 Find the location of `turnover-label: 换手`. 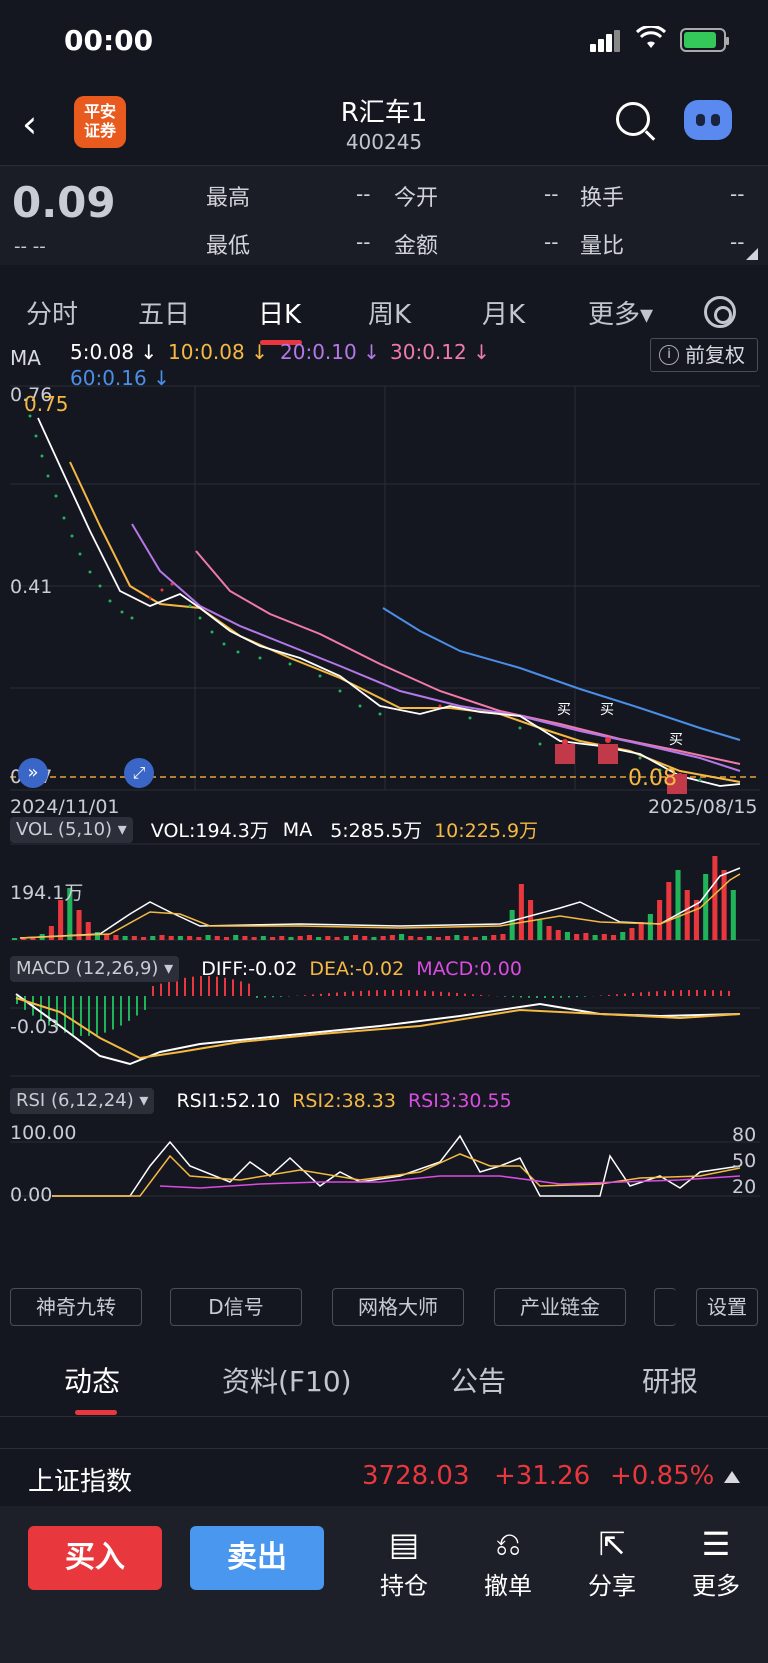

turnover-label: 换手 is located at coordinates (602, 198).